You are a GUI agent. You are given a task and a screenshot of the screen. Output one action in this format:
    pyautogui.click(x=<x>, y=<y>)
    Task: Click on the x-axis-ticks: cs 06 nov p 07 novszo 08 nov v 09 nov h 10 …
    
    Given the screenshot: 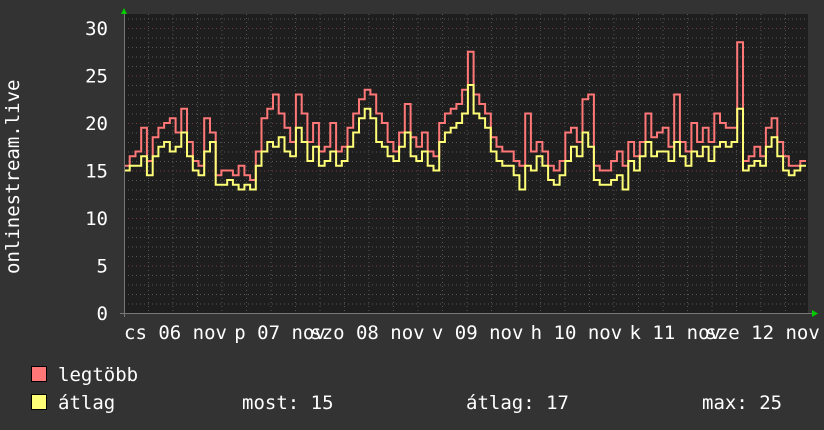 What is the action you would take?
    pyautogui.click(x=472, y=333)
    